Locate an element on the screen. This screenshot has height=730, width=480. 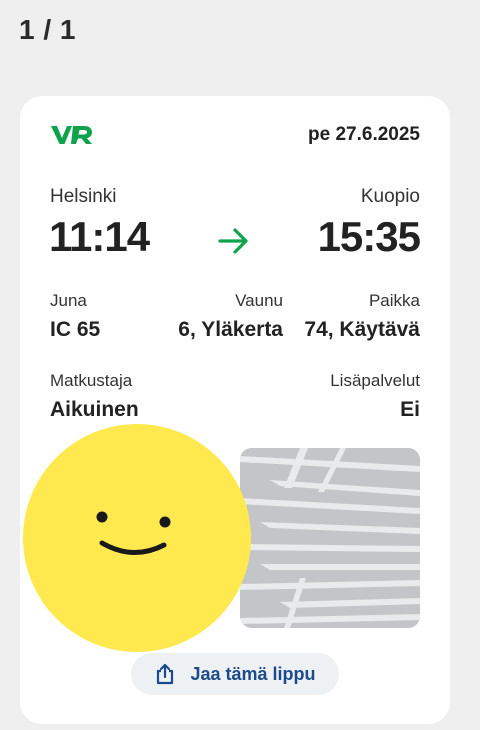
car-value: 6, Yläkerta is located at coordinates (230, 329).